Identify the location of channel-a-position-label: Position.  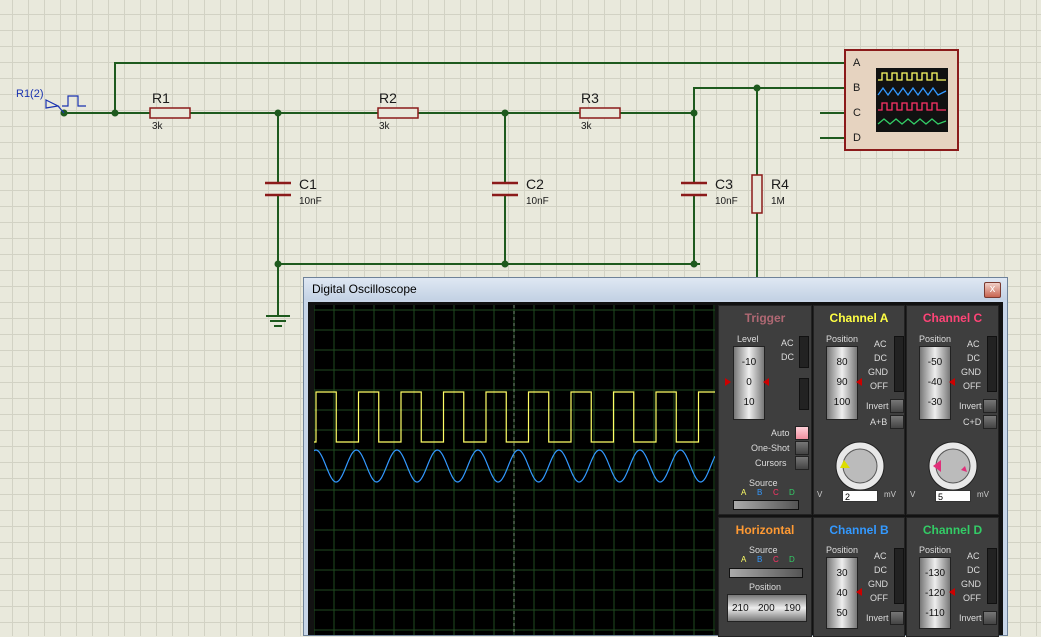
(842, 339).